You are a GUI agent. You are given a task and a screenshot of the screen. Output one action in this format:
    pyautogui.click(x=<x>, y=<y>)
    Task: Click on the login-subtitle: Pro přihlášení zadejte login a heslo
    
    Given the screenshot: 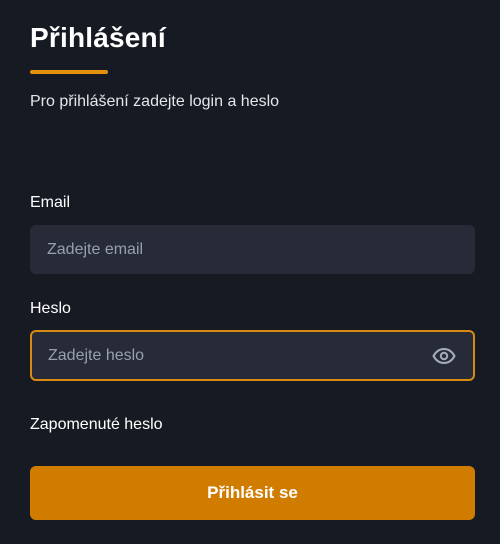 What is the action you would take?
    pyautogui.click(x=155, y=101)
    